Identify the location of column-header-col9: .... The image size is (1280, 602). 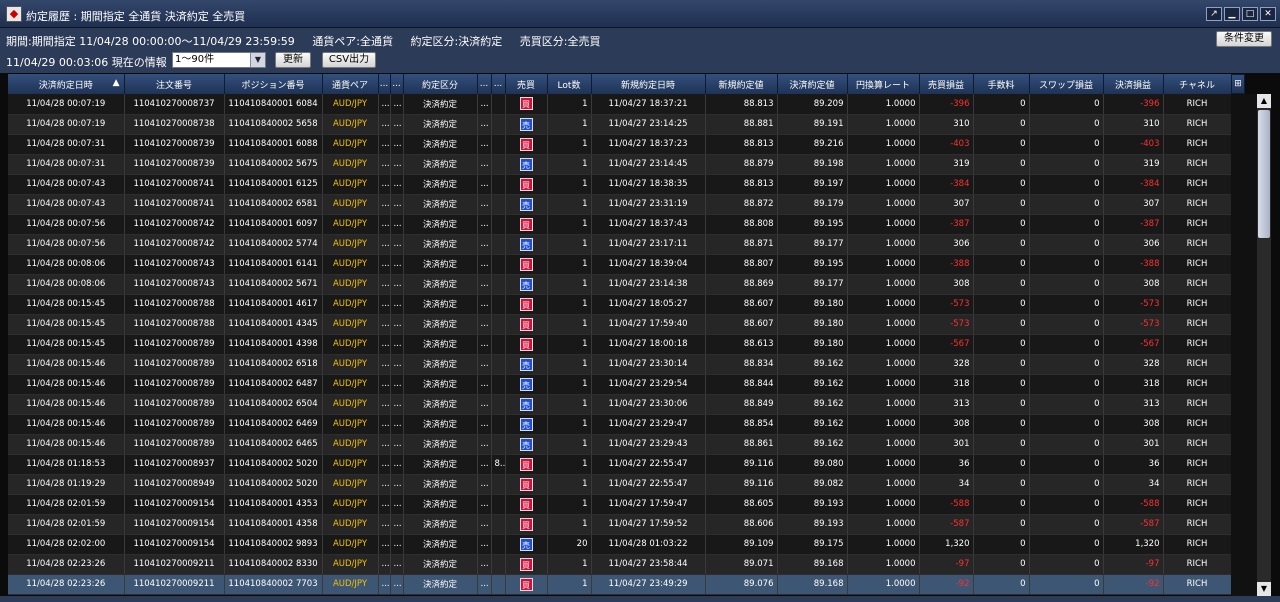
(498, 84).